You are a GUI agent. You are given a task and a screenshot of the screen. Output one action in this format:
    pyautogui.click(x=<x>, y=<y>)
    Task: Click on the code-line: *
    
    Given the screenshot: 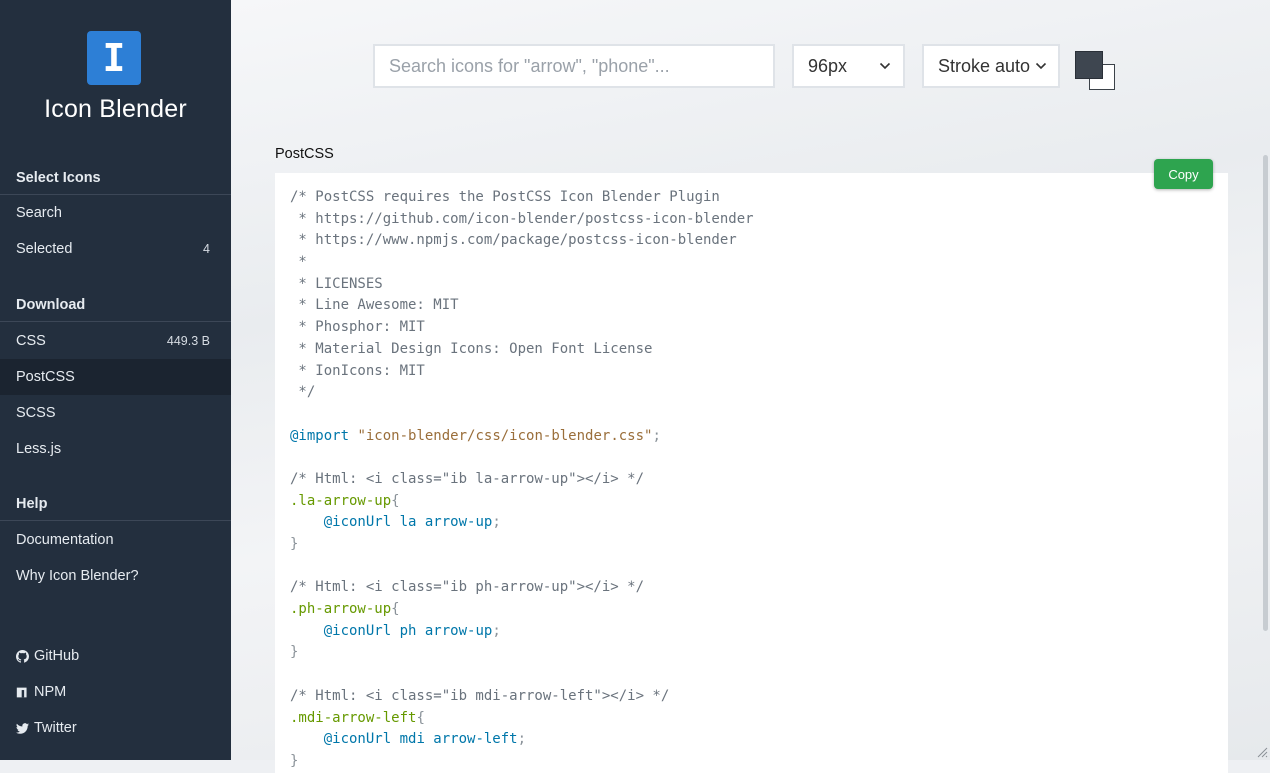 What is the action you would take?
    pyautogui.click(x=751, y=263)
    